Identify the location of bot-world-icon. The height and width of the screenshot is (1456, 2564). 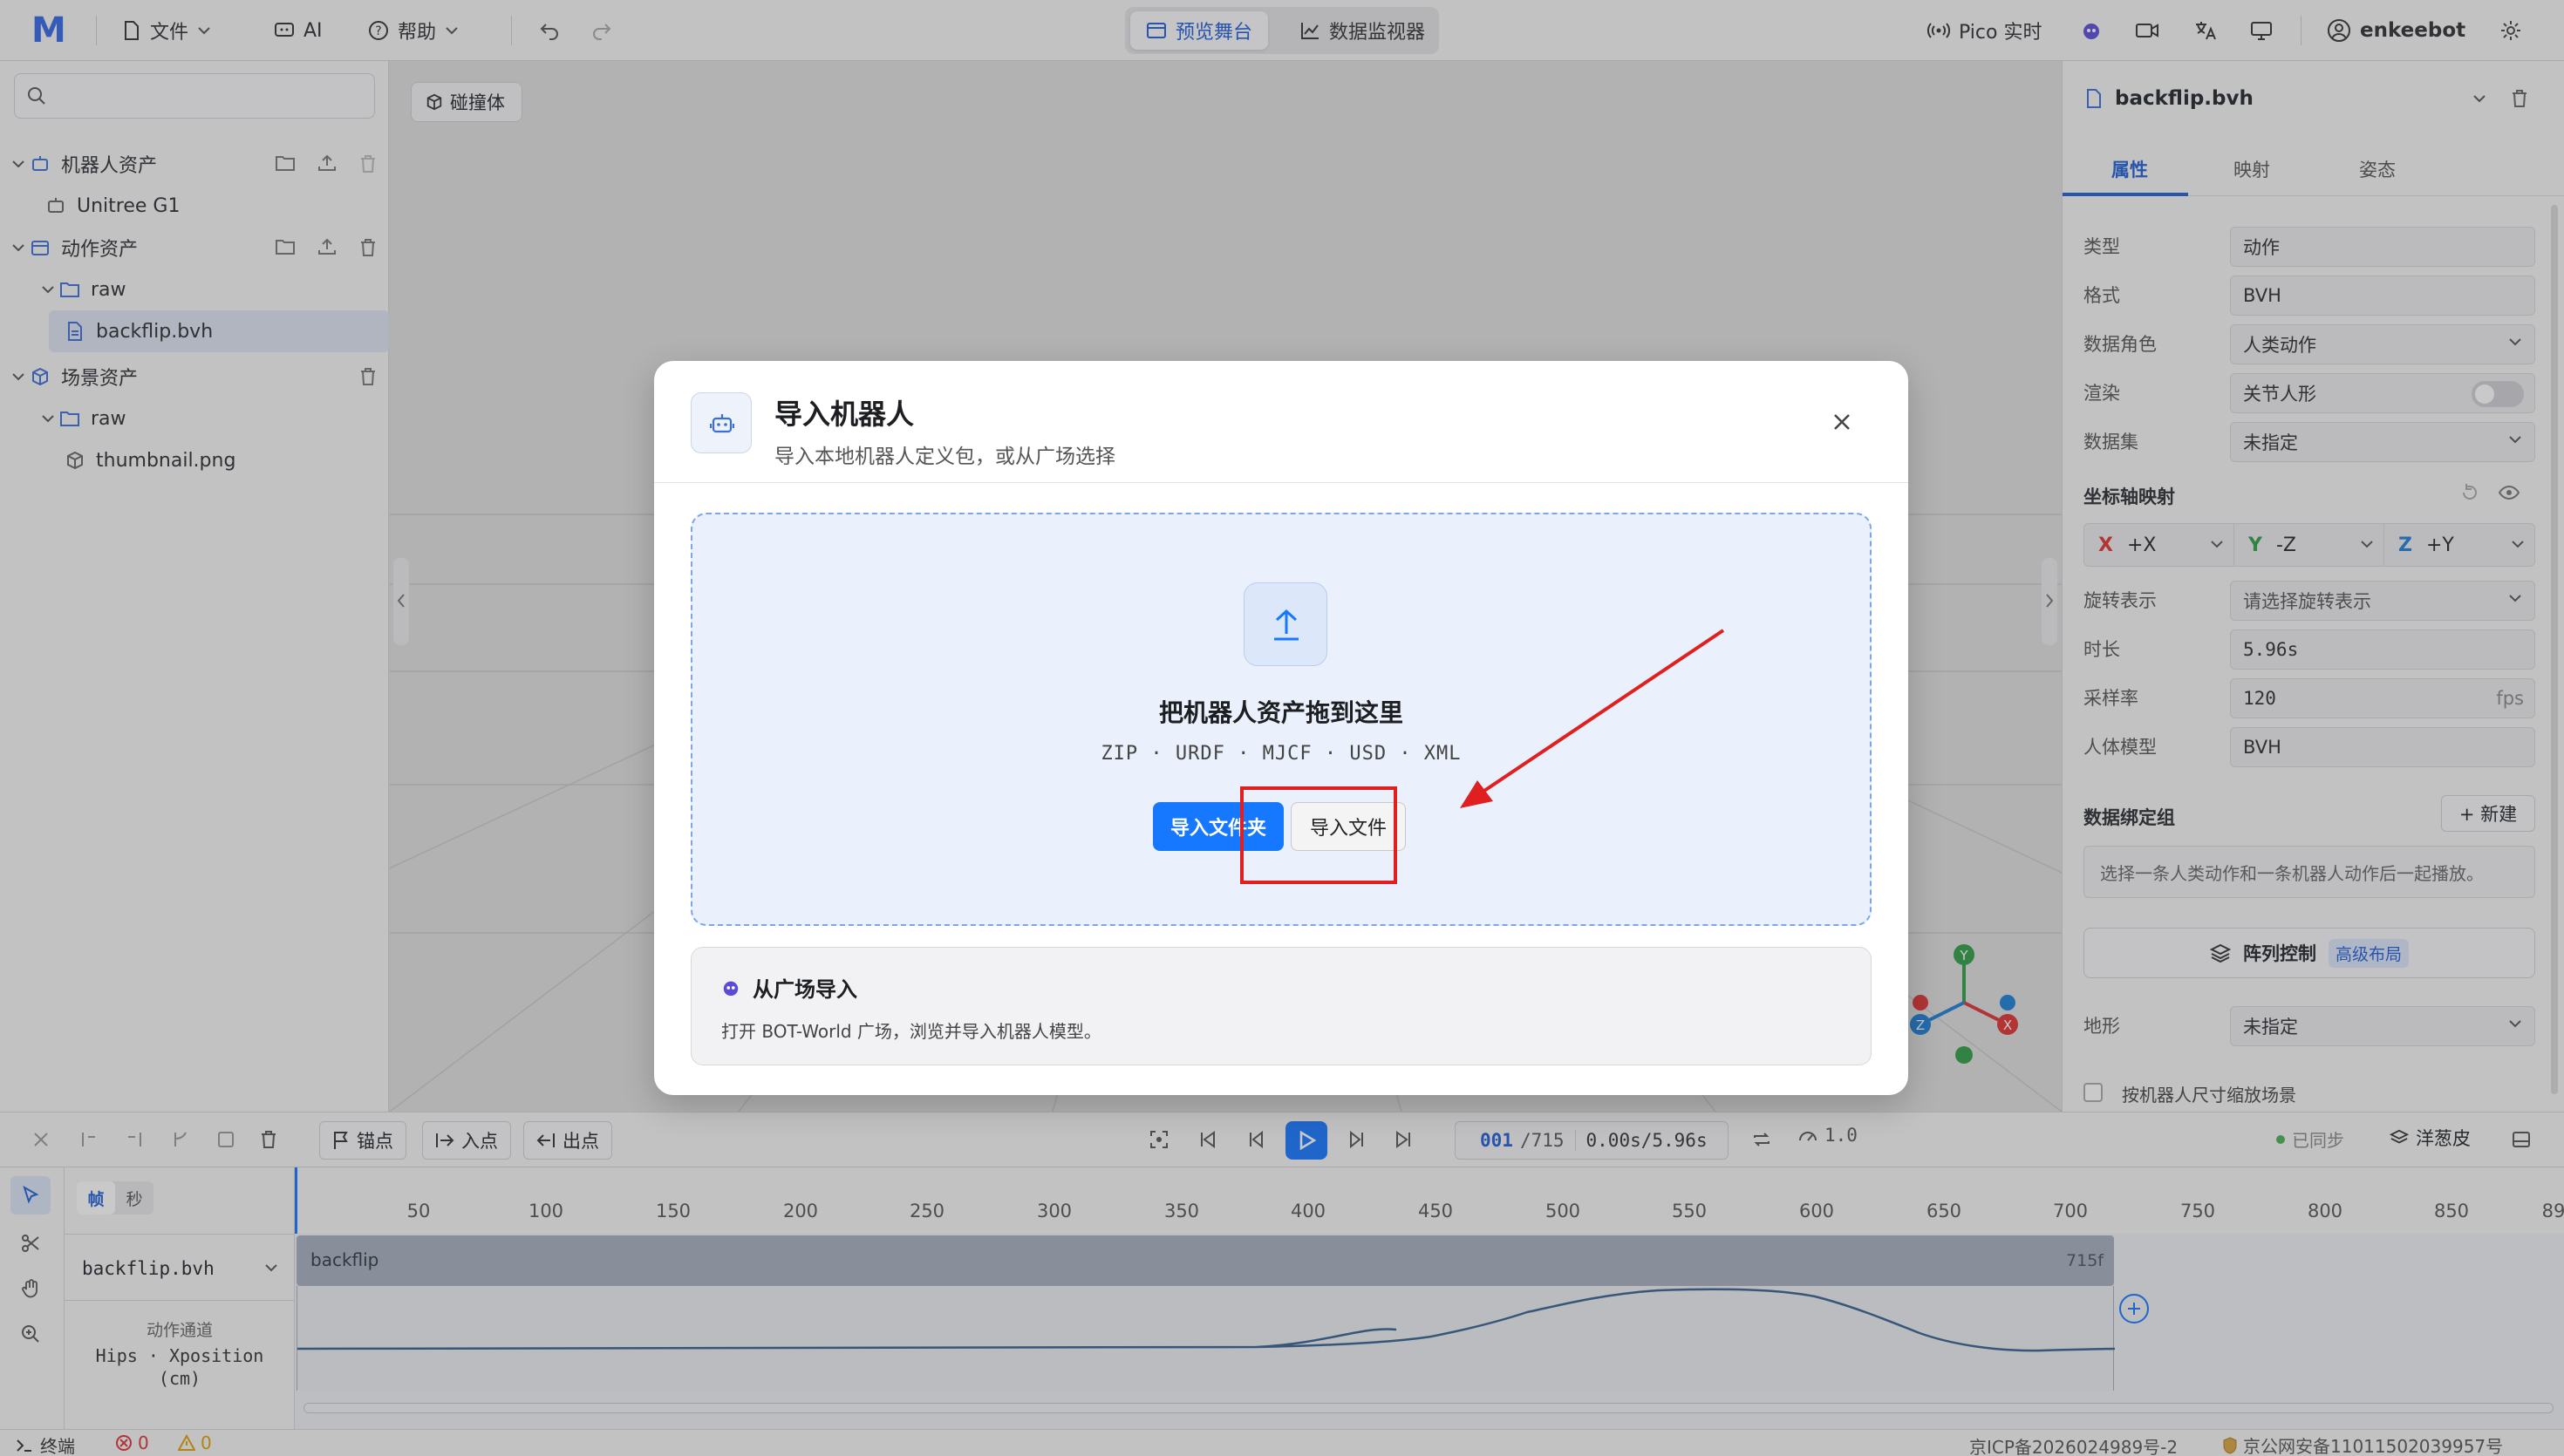
(730, 987).